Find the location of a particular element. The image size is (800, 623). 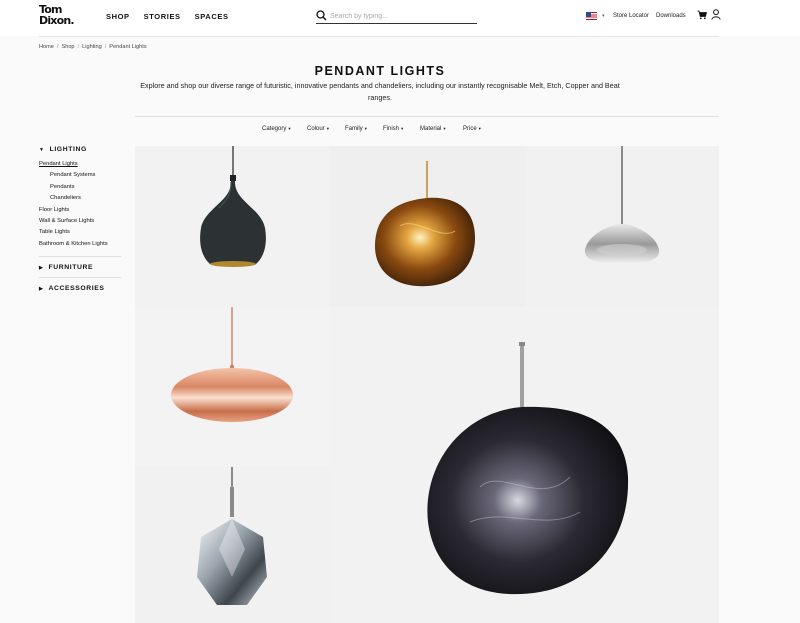

main-nav: SHOP STORIES SPACES is located at coordinates (167, 16).